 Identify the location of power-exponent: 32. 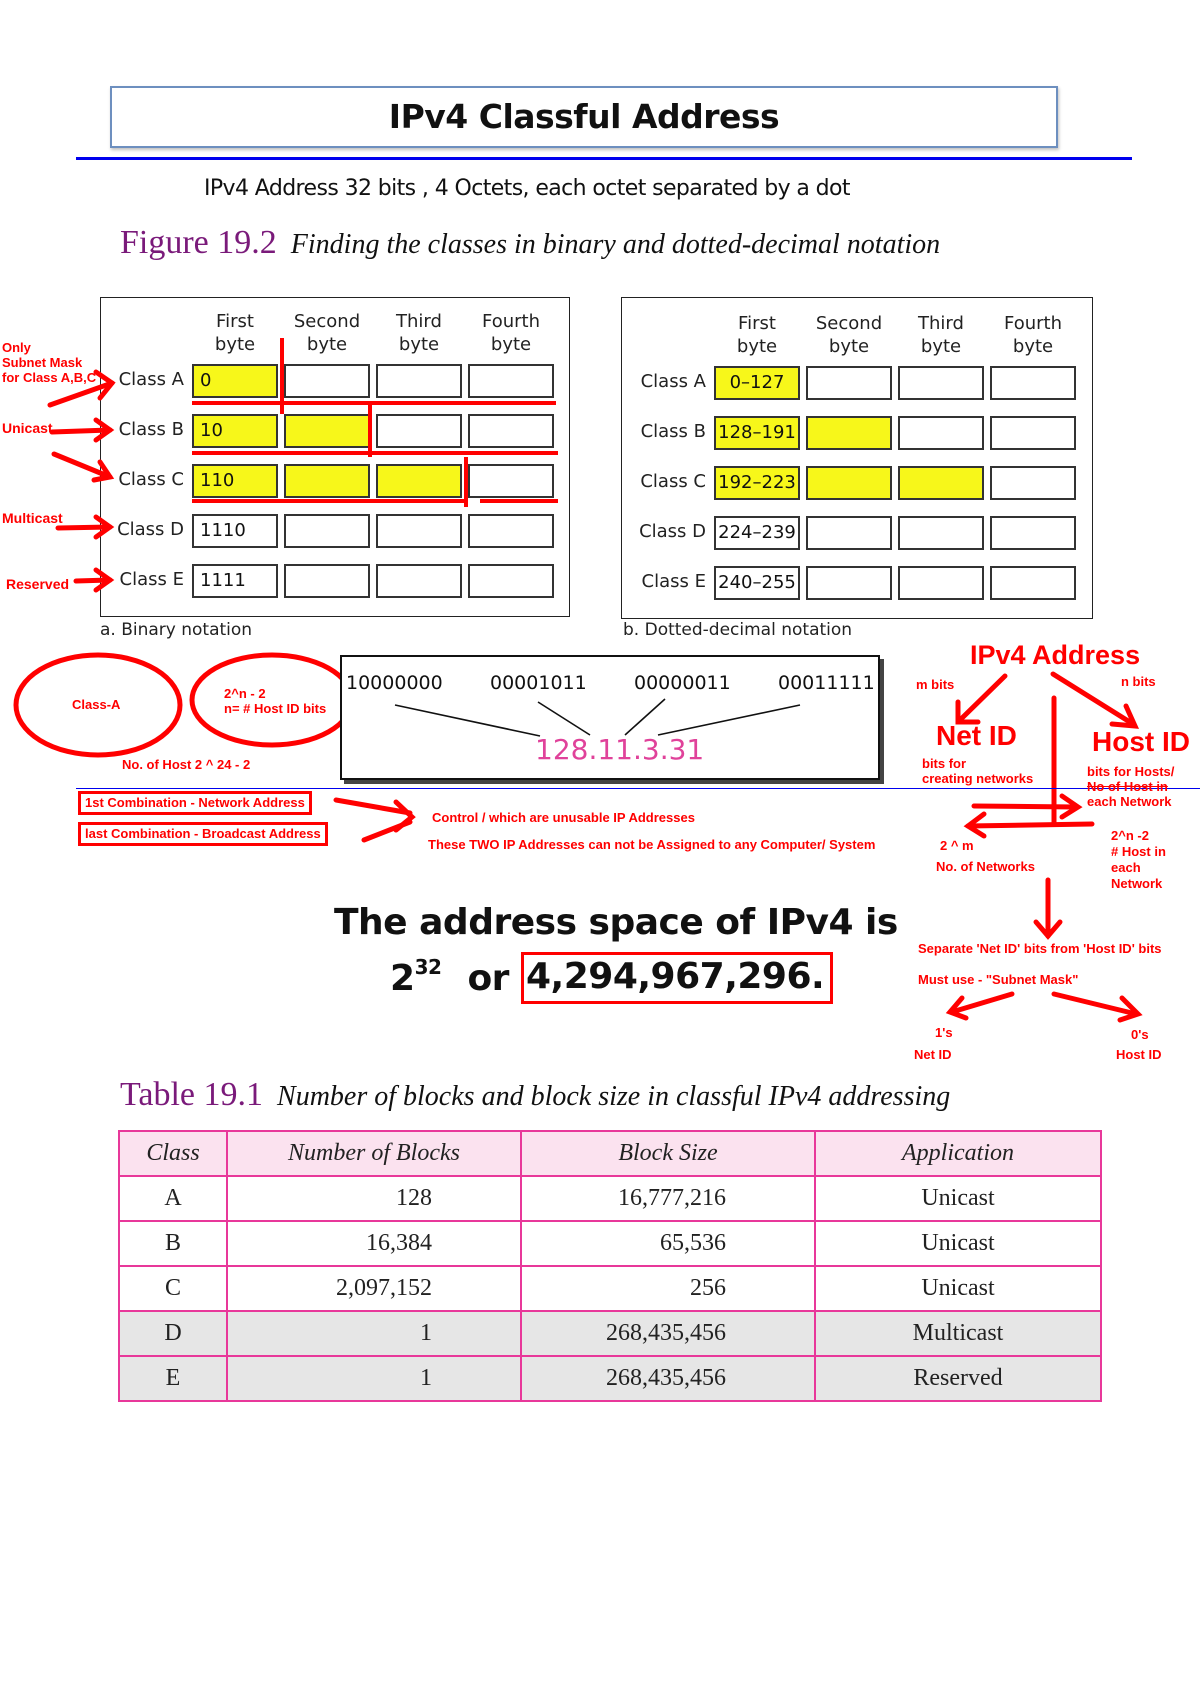
(428, 967).